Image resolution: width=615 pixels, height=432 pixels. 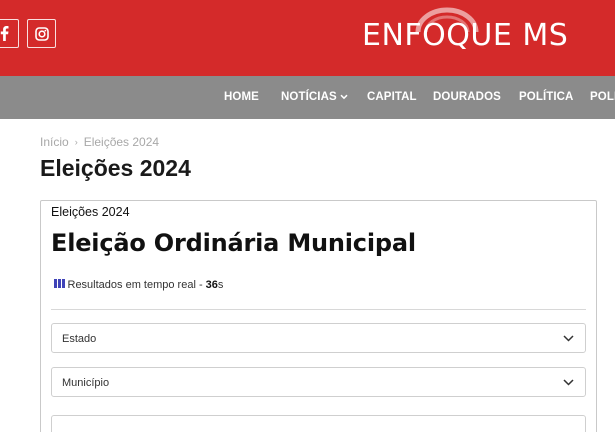 I want to click on widget-heading: Eleição Ordinária Municipal, so click(x=233, y=243).